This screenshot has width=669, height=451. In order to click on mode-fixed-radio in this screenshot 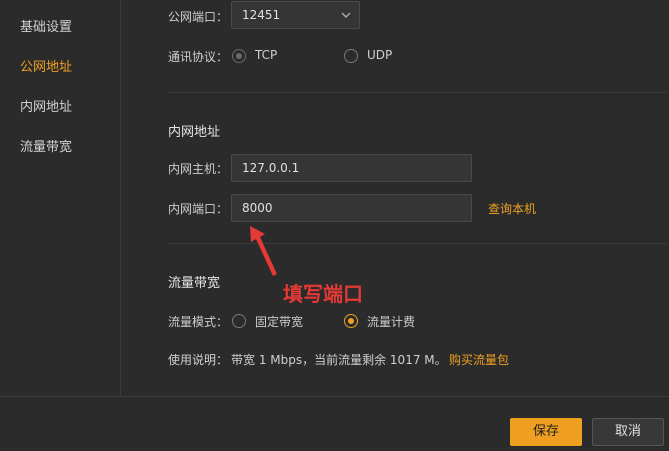, I will do `click(239, 321)`.